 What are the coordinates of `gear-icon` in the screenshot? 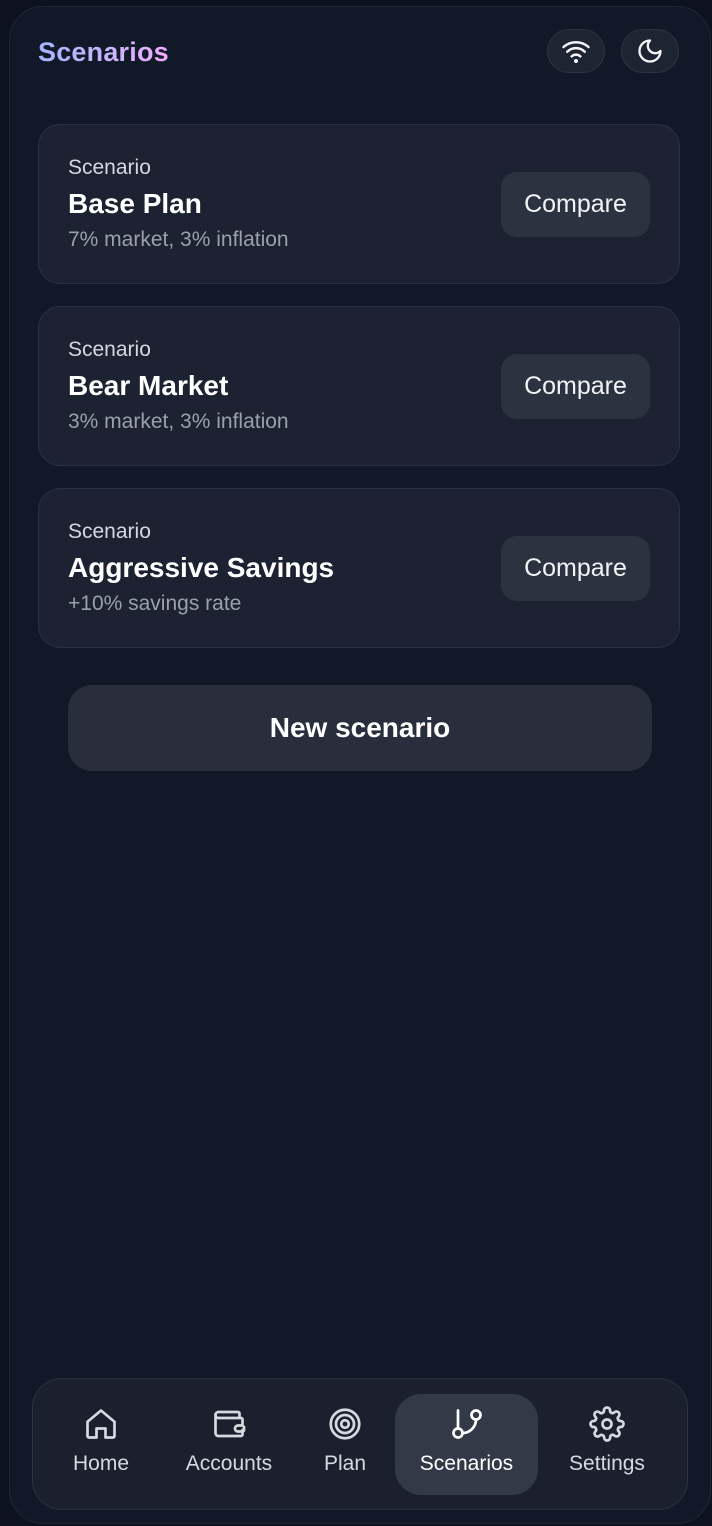 It's located at (607, 1424).